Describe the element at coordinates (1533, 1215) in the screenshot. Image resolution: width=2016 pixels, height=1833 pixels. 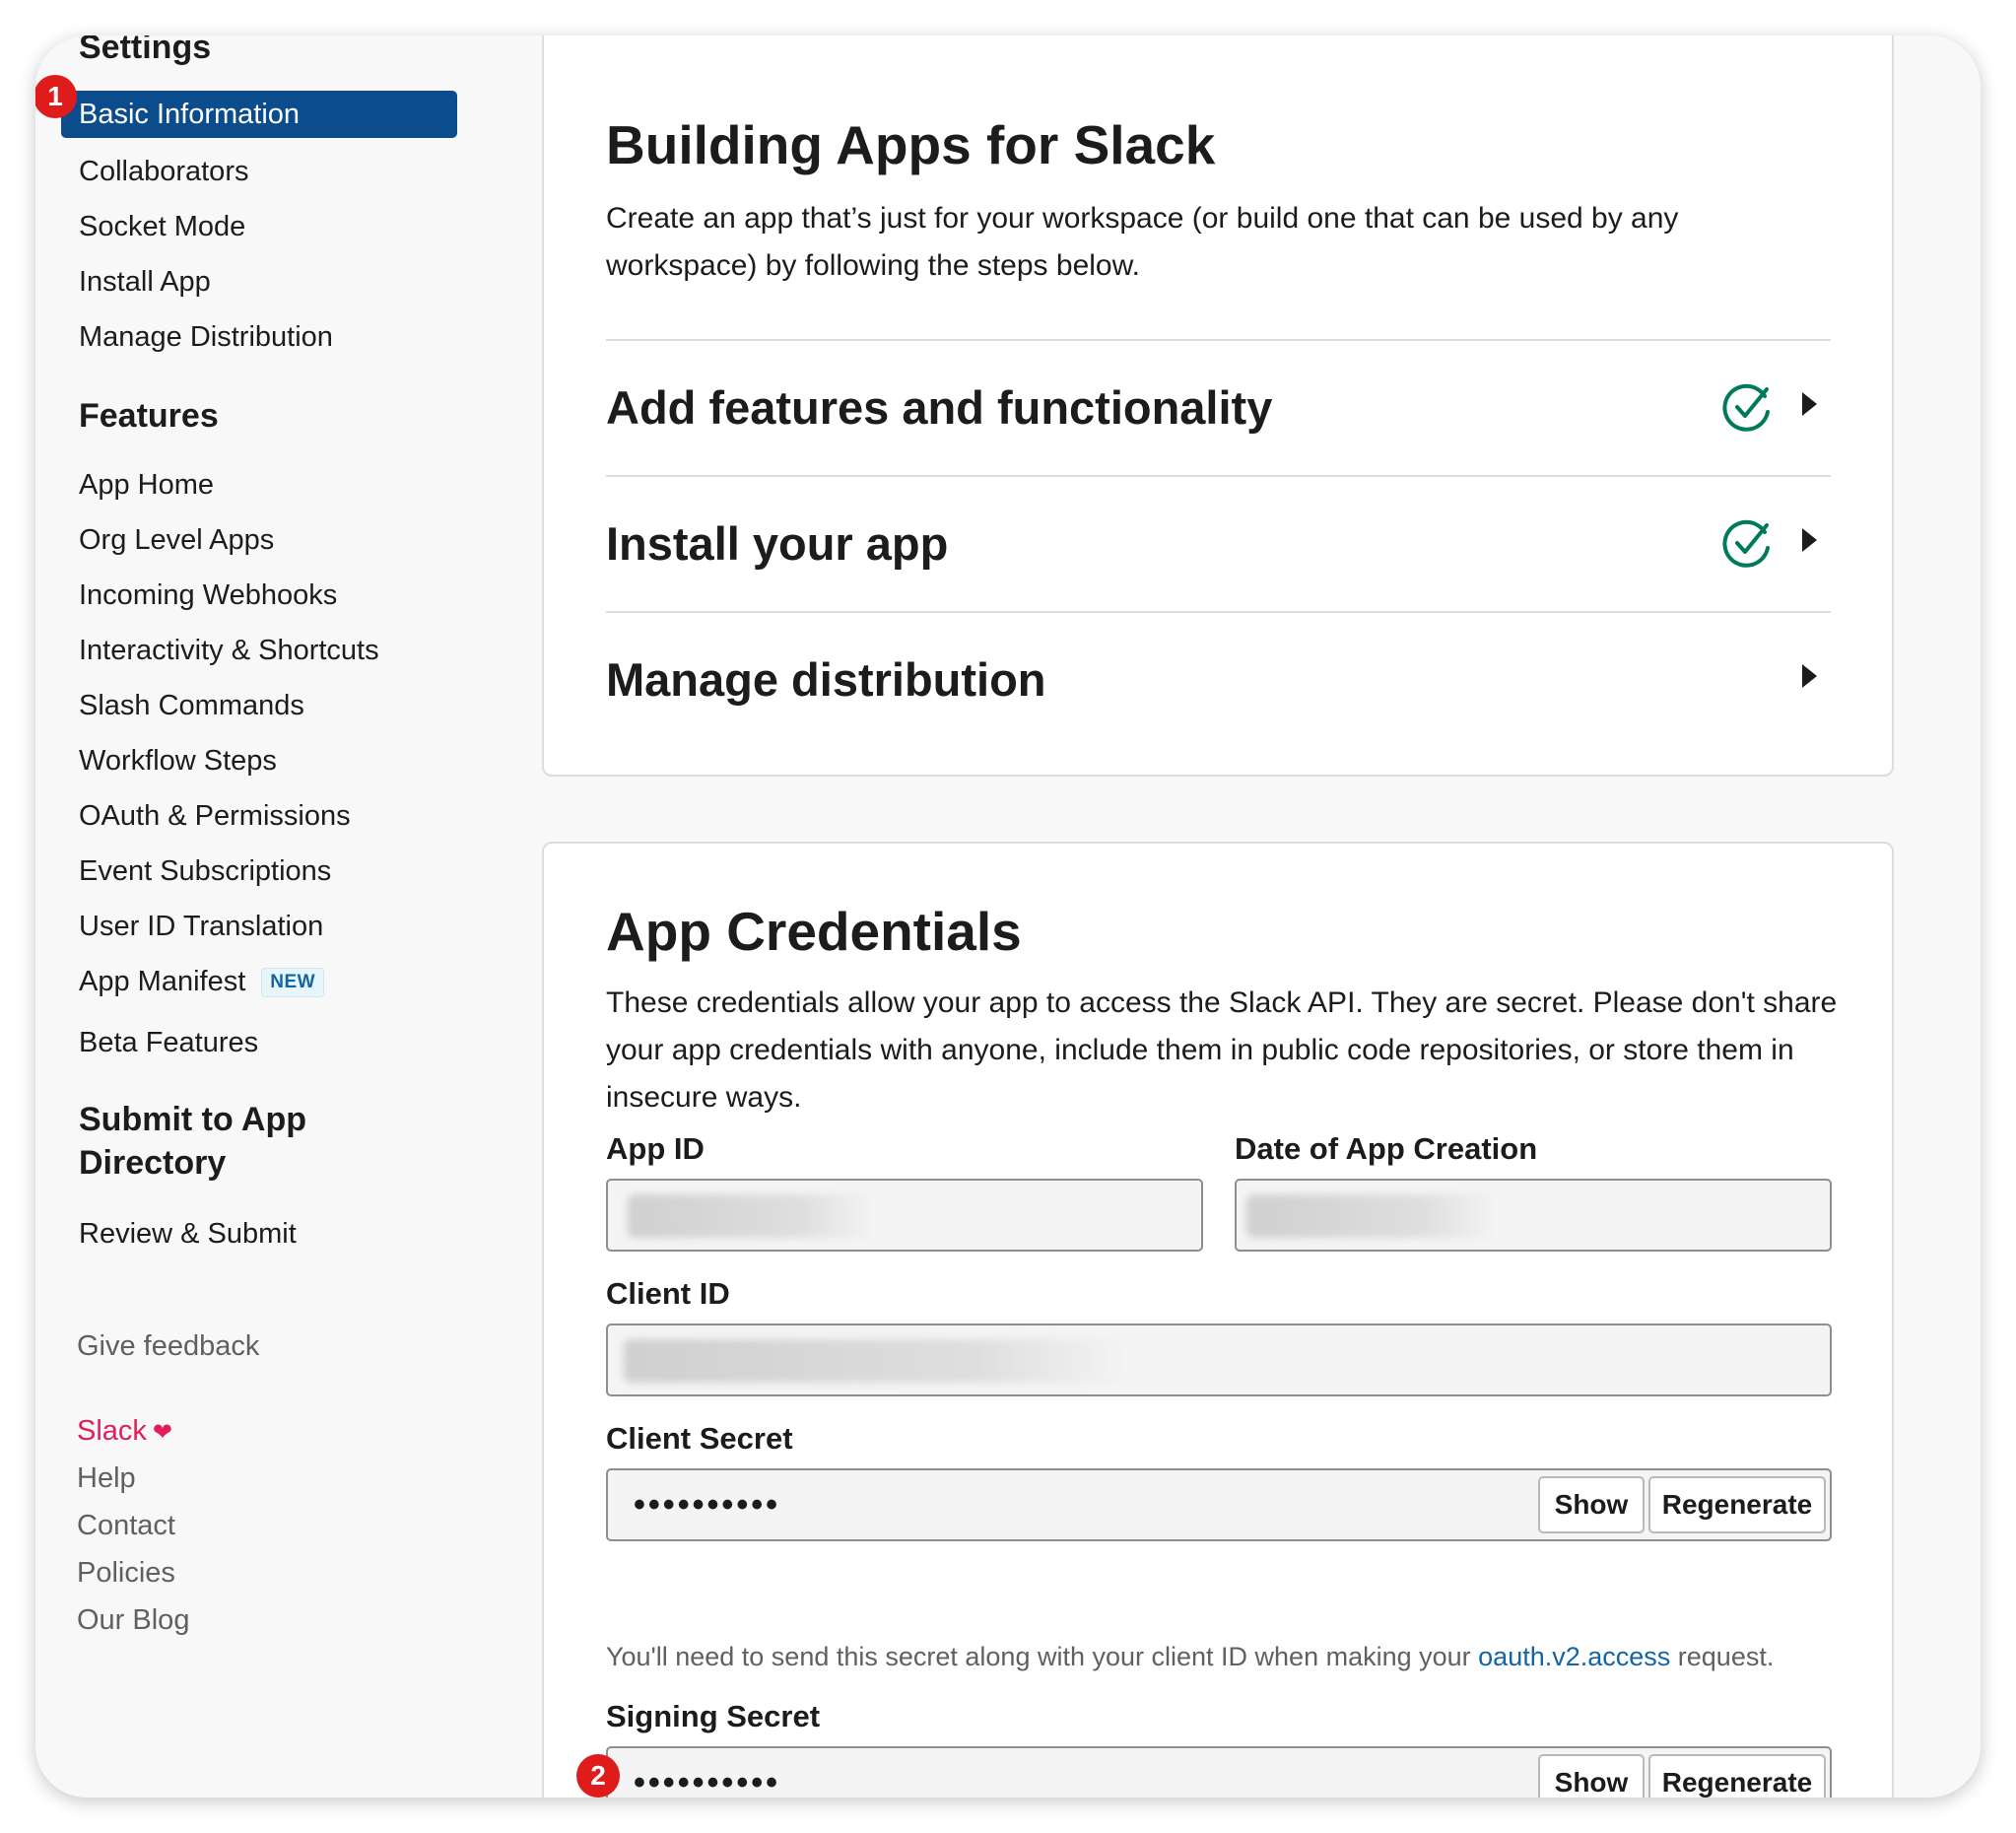
I see `date-of-app-creation-field` at that location.